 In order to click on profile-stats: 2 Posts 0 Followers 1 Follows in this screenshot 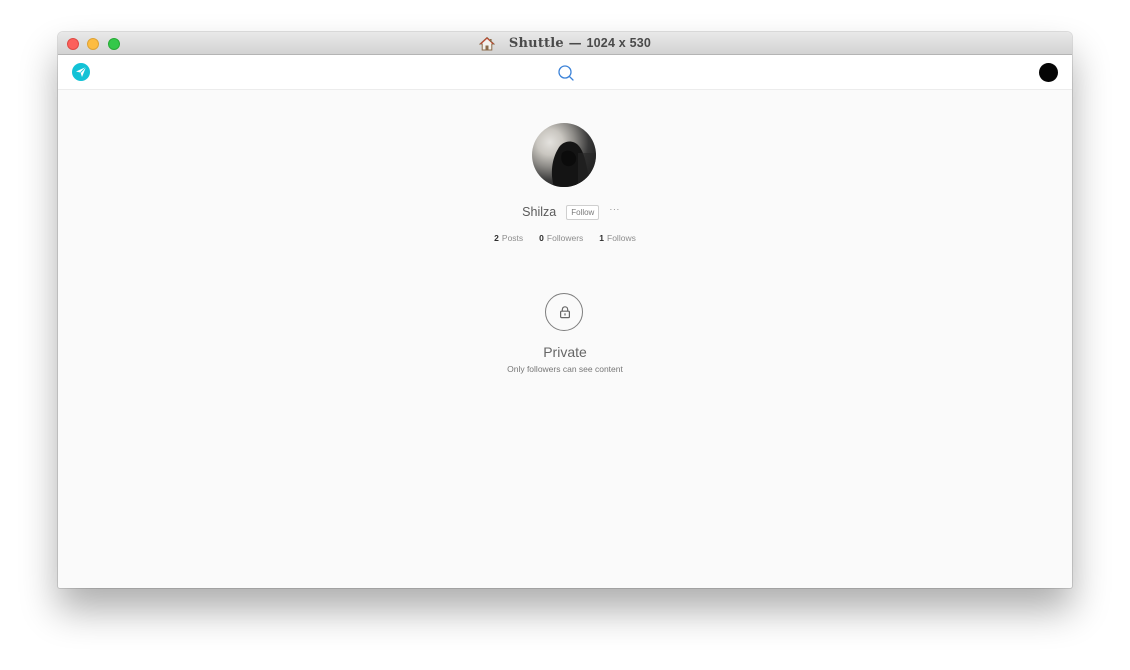, I will do `click(565, 240)`.